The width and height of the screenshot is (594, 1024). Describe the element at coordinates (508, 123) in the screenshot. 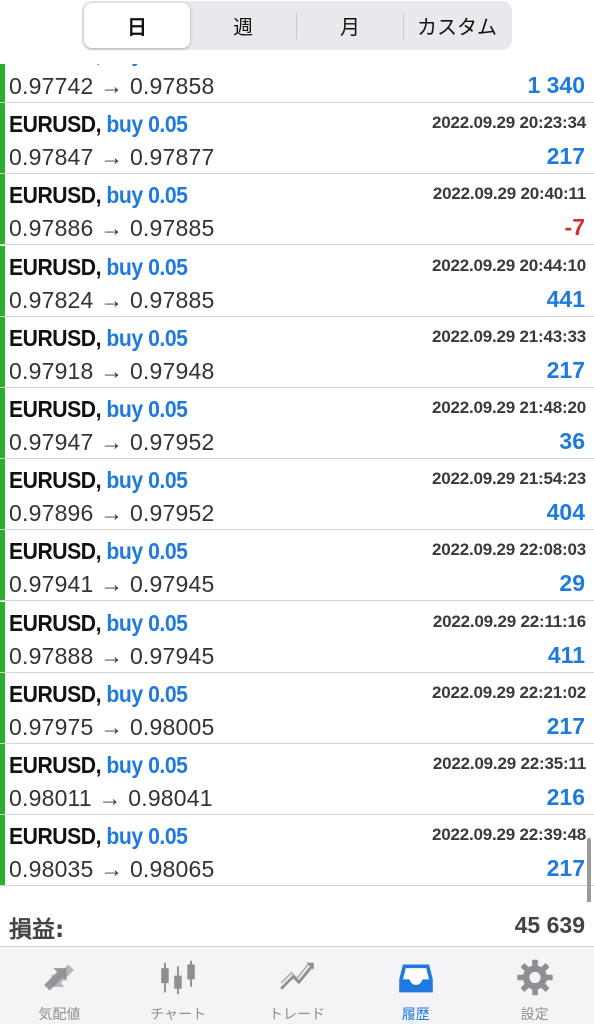

I see `trade-time: 2022.09.29 20:23:34` at that location.